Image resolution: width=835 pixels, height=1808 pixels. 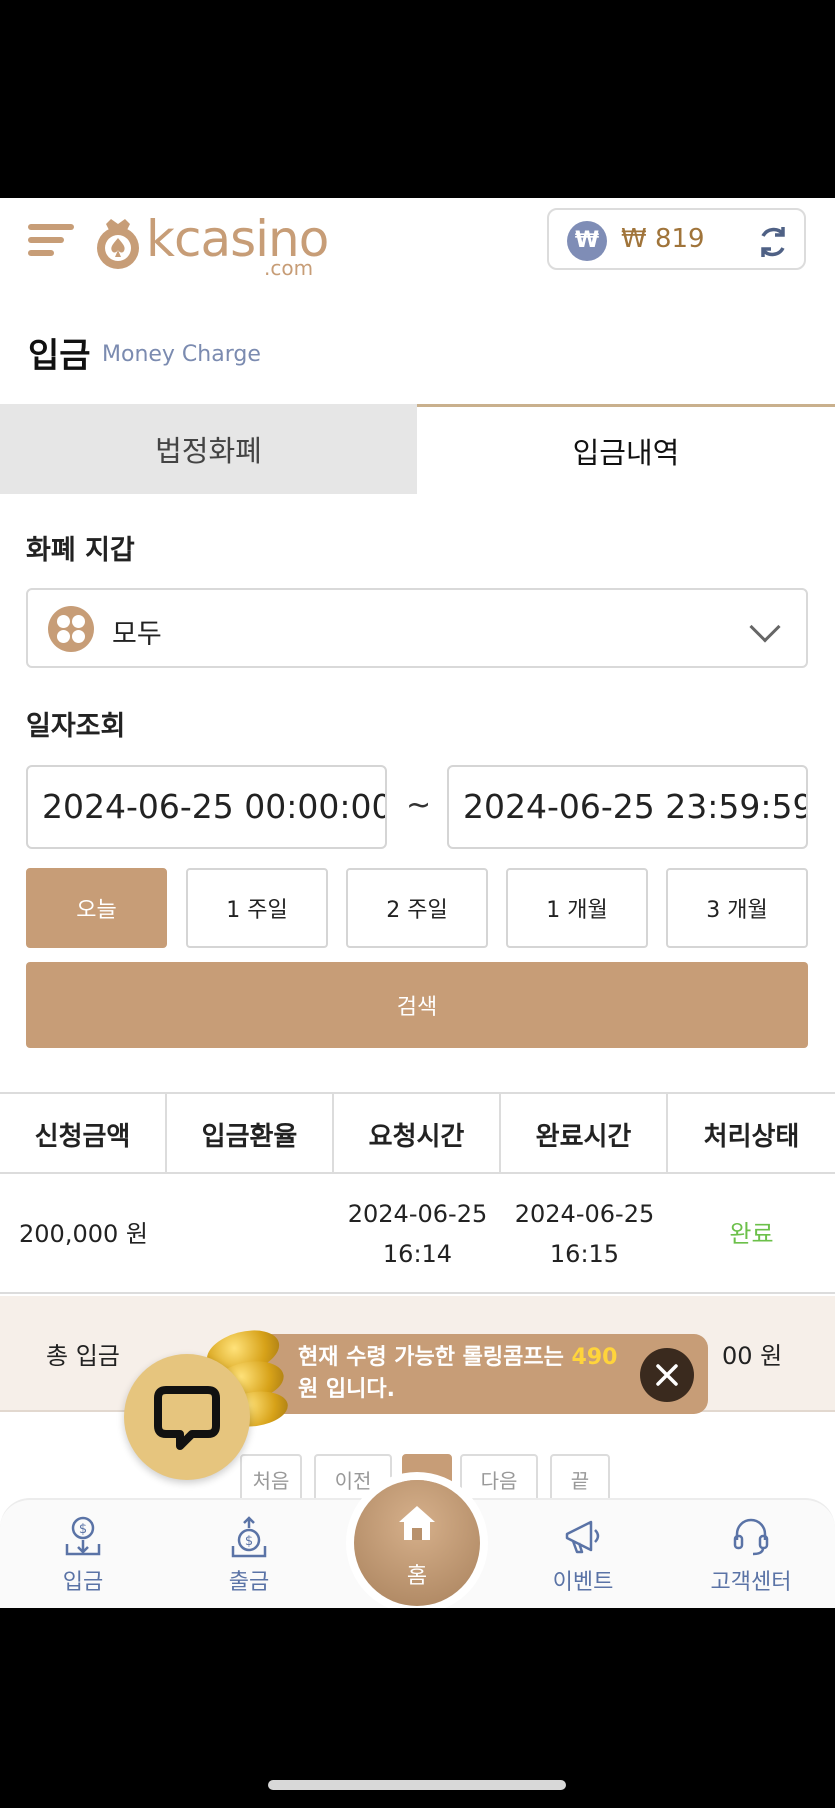 I want to click on table-header: 신청금액 입금환율 요청시간 완료시간 처리상태, so click(x=417, y=1133).